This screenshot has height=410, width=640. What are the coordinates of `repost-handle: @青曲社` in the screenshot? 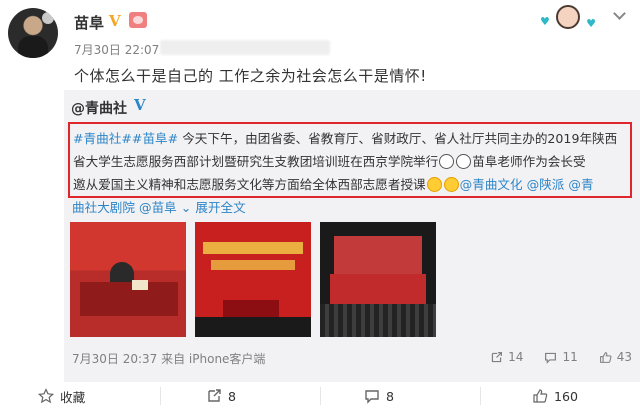 It's located at (99, 108).